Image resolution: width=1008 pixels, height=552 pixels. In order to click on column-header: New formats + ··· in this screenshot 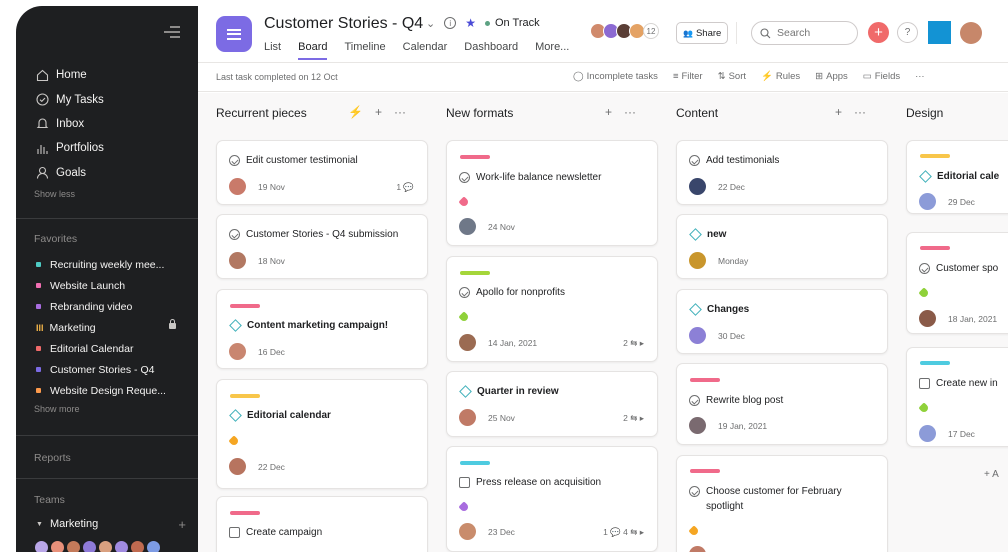, I will do `click(537, 113)`.